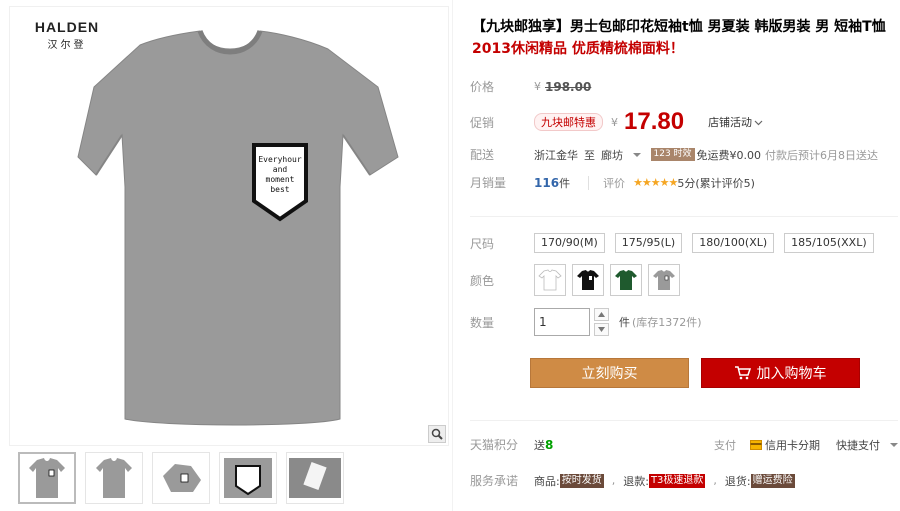  What do you see at coordinates (730, 122) in the screenshot?
I see `store-activity-label: 店铺活动` at bounding box center [730, 122].